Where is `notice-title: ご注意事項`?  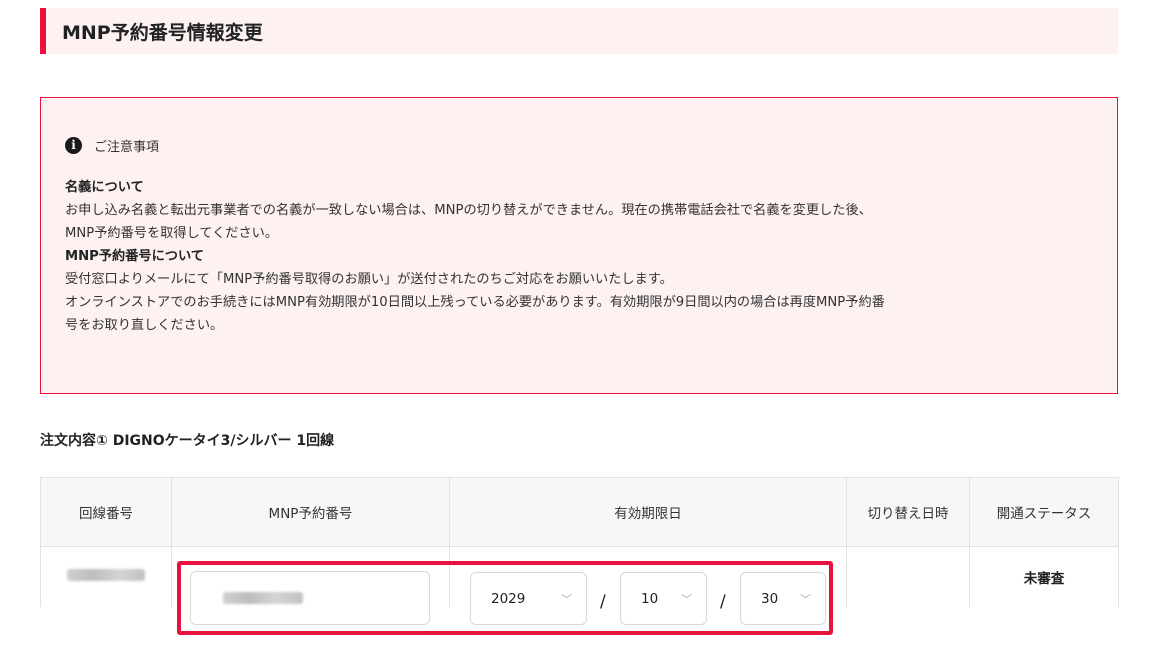
notice-title: ご注意事項 is located at coordinates (127, 147).